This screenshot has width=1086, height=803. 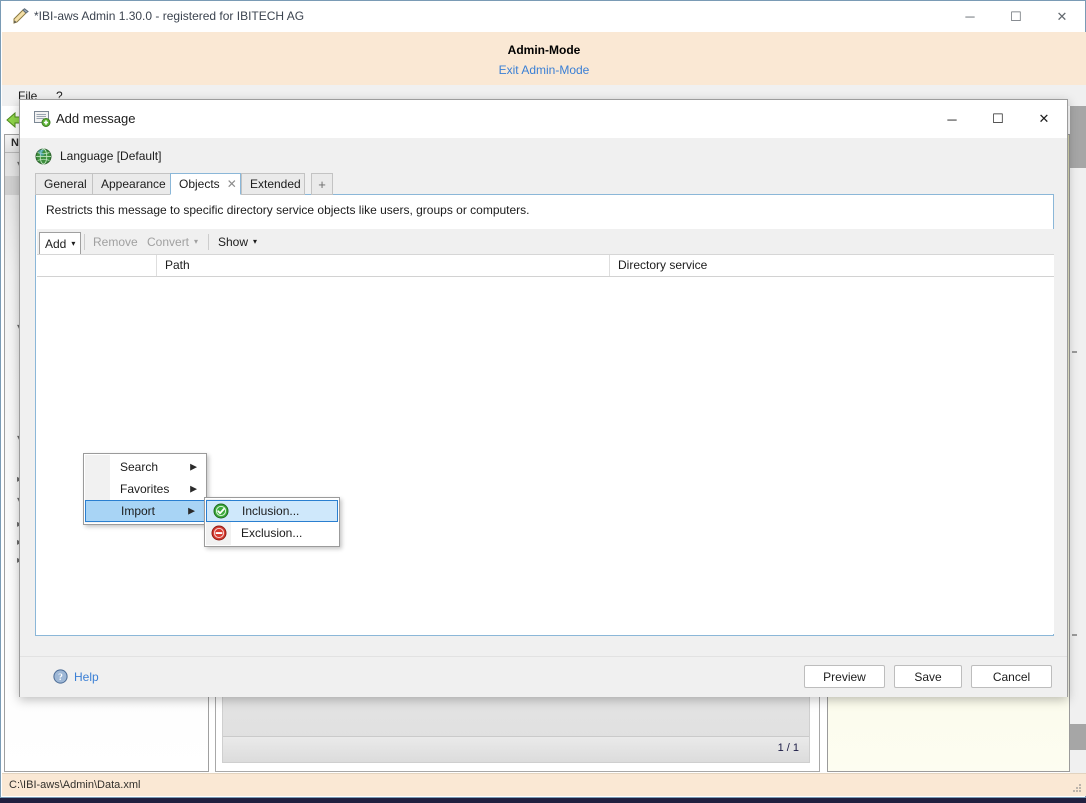 What do you see at coordinates (928, 676) in the screenshot?
I see `save-button: Save` at bounding box center [928, 676].